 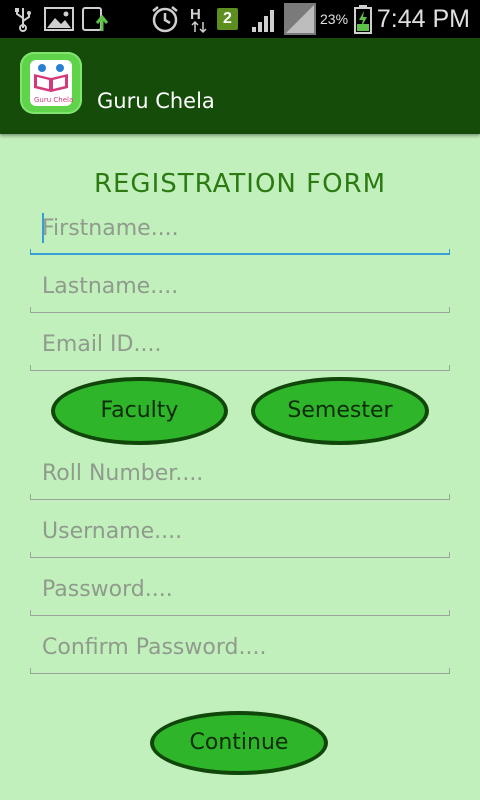 I want to click on alarm-icon, so click(x=165, y=19).